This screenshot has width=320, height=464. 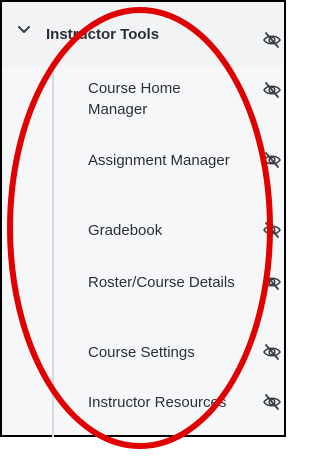 I want to click on instructor-tools-section-header: Instructor Tools, so click(x=143, y=34).